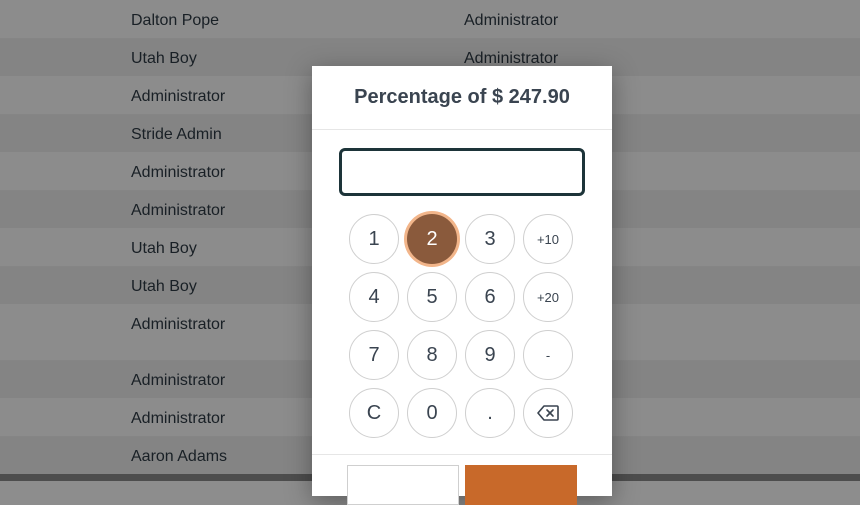  What do you see at coordinates (490, 355) in the screenshot?
I see `key-9: 9` at bounding box center [490, 355].